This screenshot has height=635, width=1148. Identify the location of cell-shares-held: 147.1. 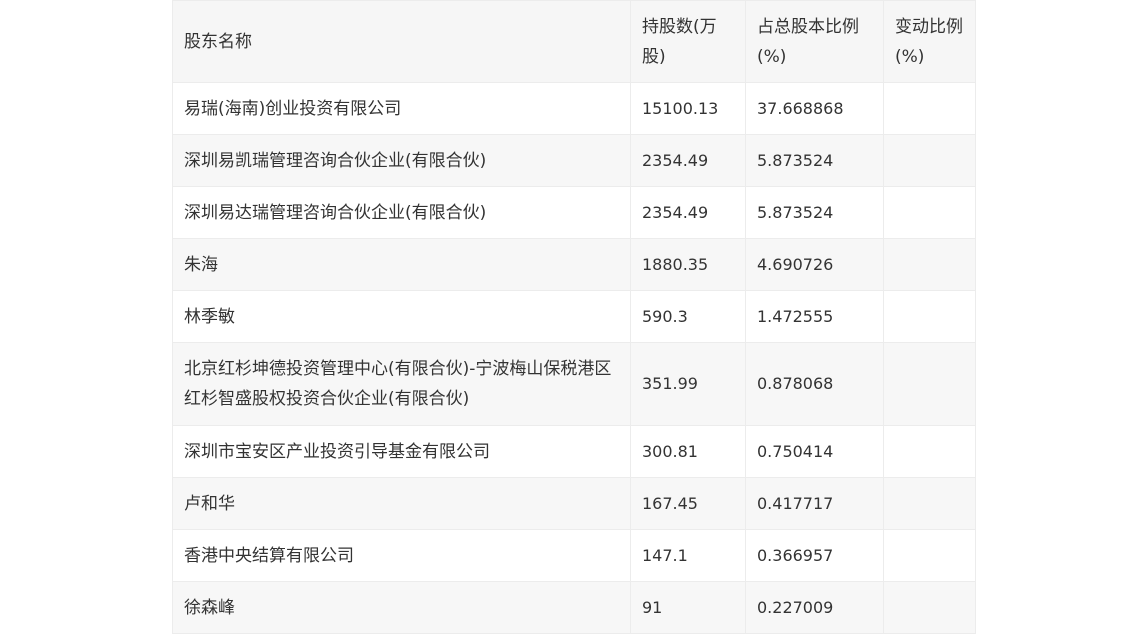
(688, 555).